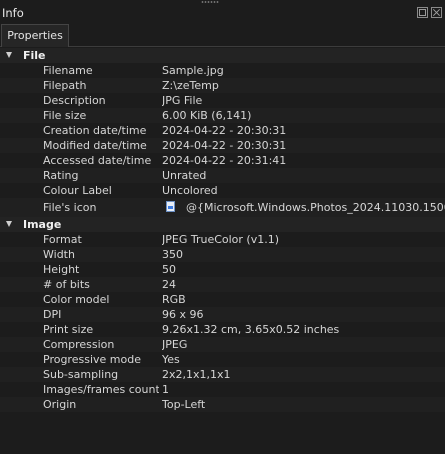 The width and height of the screenshot is (445, 454). Describe the element at coordinates (190, 190) in the screenshot. I see `property-value: Uncolored` at that location.